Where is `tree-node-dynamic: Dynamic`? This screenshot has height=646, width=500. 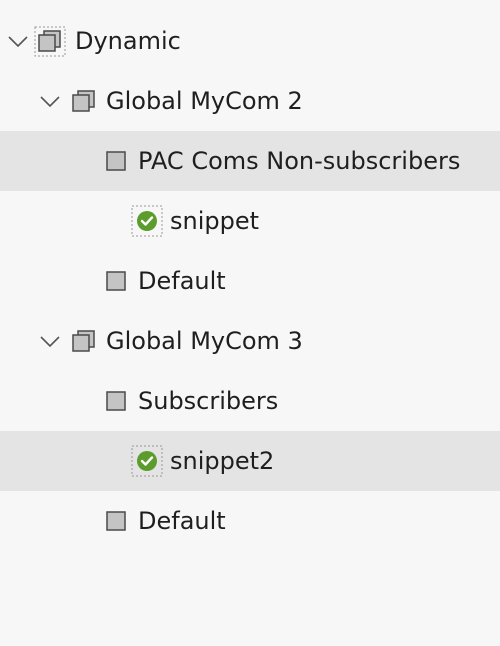 tree-node-dynamic: Dynamic is located at coordinates (250, 41).